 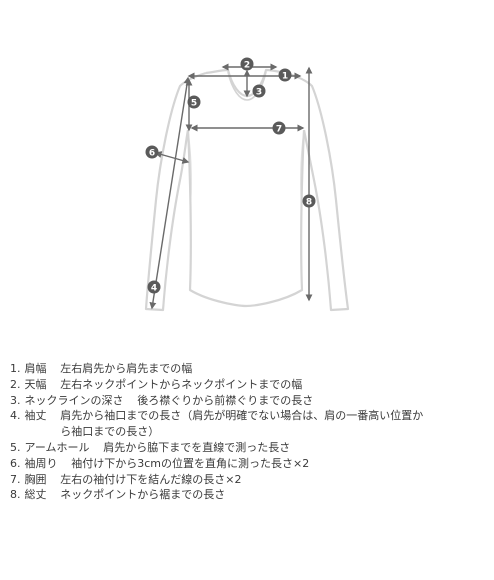 I want to click on legend-item-neckline-depth: 3. ネックラインの深さ 後ろ襟ぐりから前襟ぐりまでの長さ, so click(x=250, y=401).